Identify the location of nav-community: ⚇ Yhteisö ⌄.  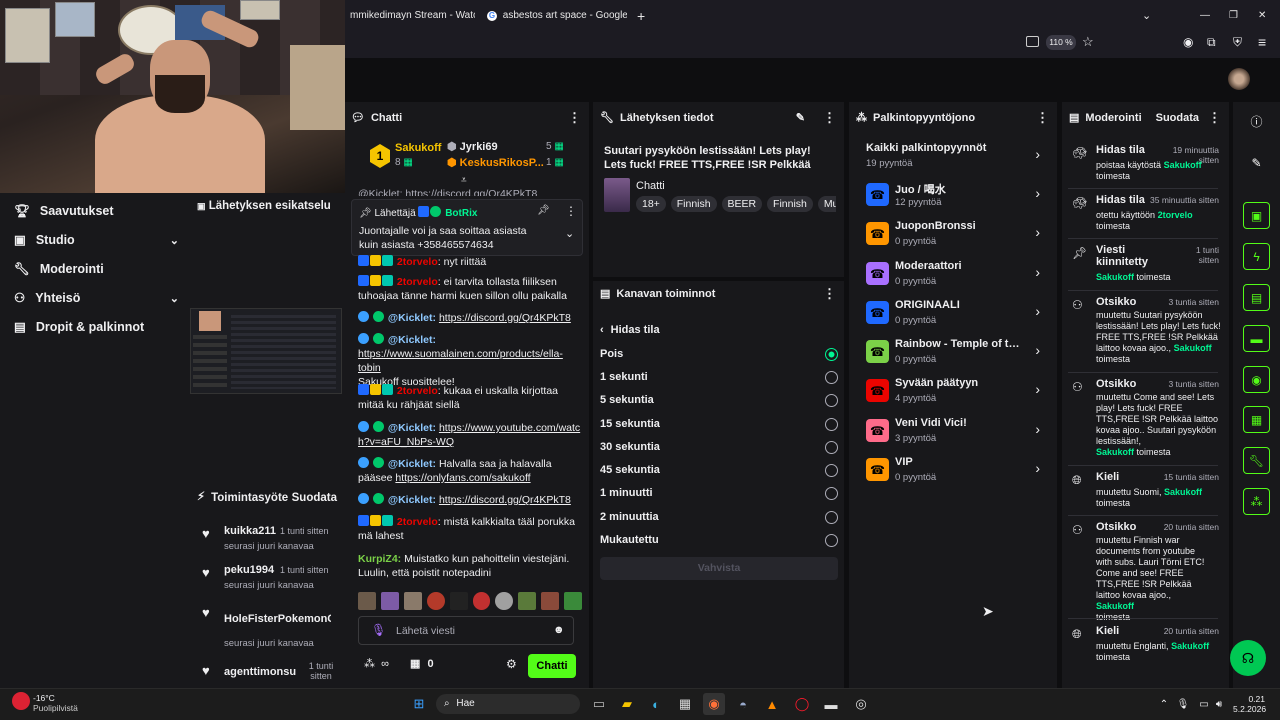
(96, 298).